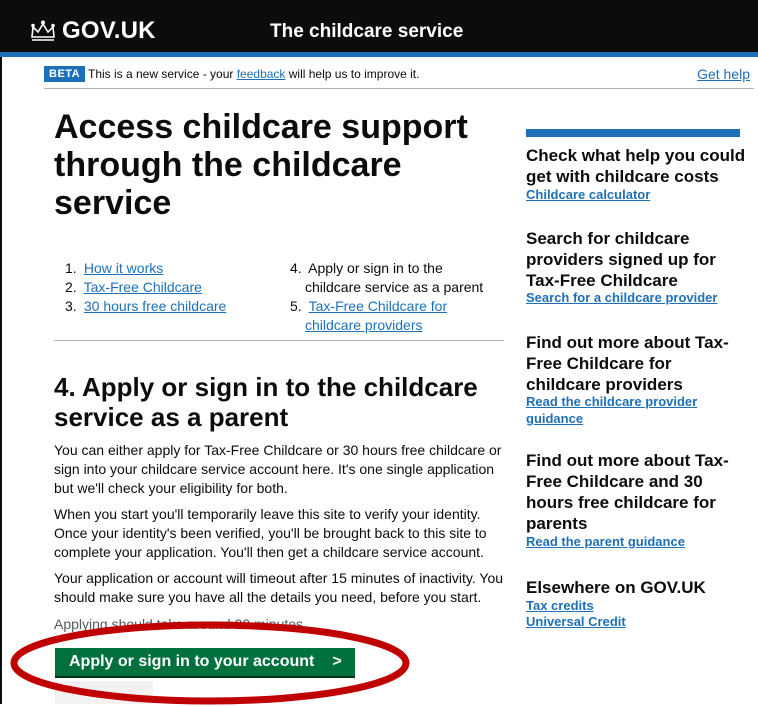  What do you see at coordinates (165, 268) in the screenshot?
I see `contents-item: 1. How it works` at bounding box center [165, 268].